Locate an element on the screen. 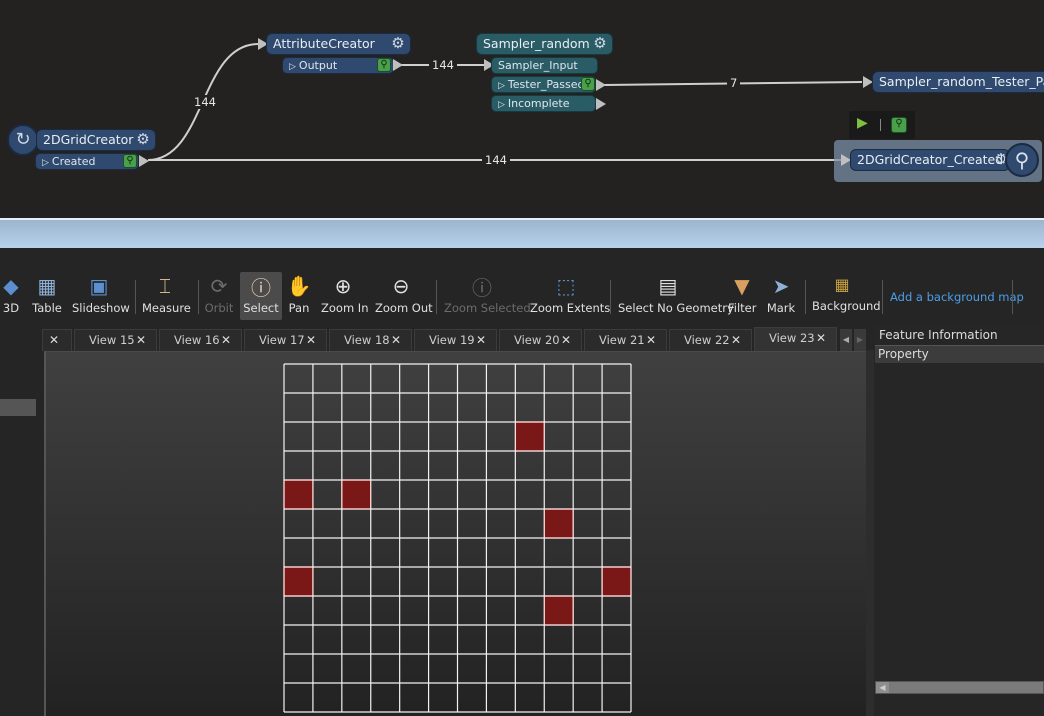  zoom-selected-icon: ⓘ is located at coordinates (482, 287).